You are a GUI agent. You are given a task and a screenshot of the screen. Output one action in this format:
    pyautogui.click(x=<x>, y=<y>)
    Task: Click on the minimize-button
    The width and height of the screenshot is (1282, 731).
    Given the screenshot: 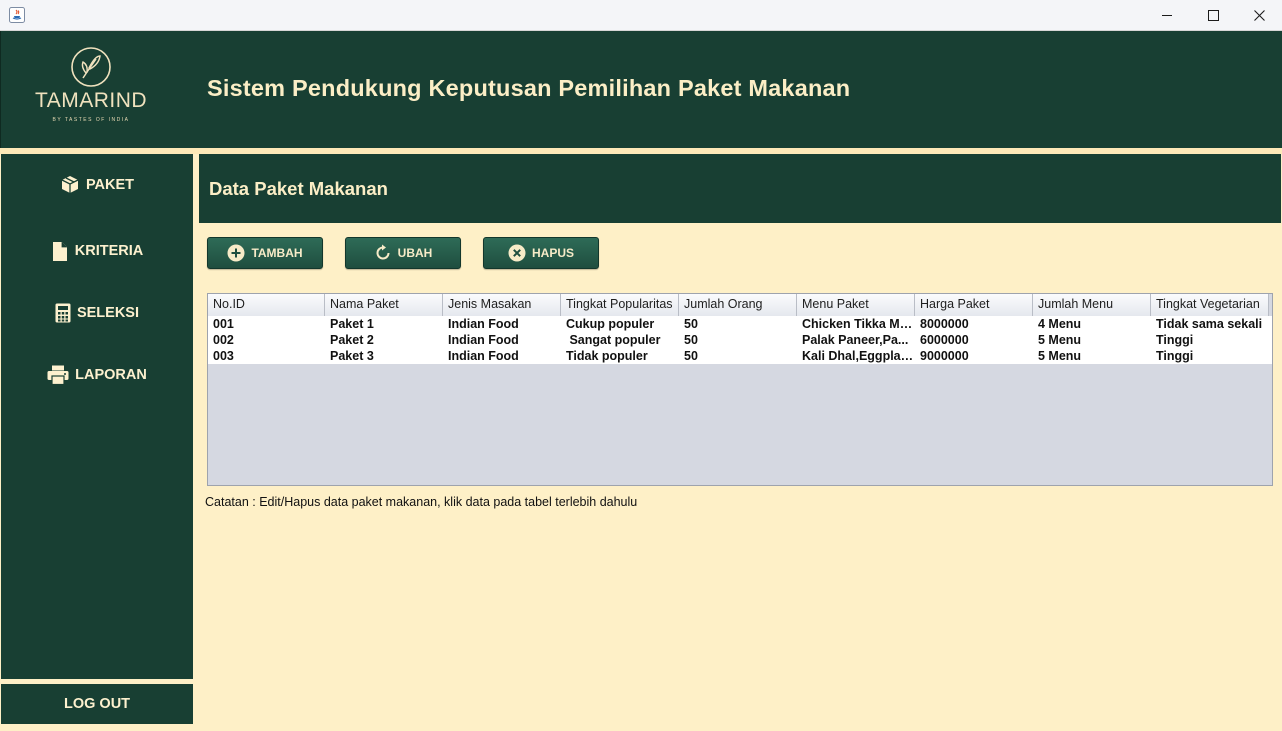 What is the action you would take?
    pyautogui.click(x=1167, y=15)
    